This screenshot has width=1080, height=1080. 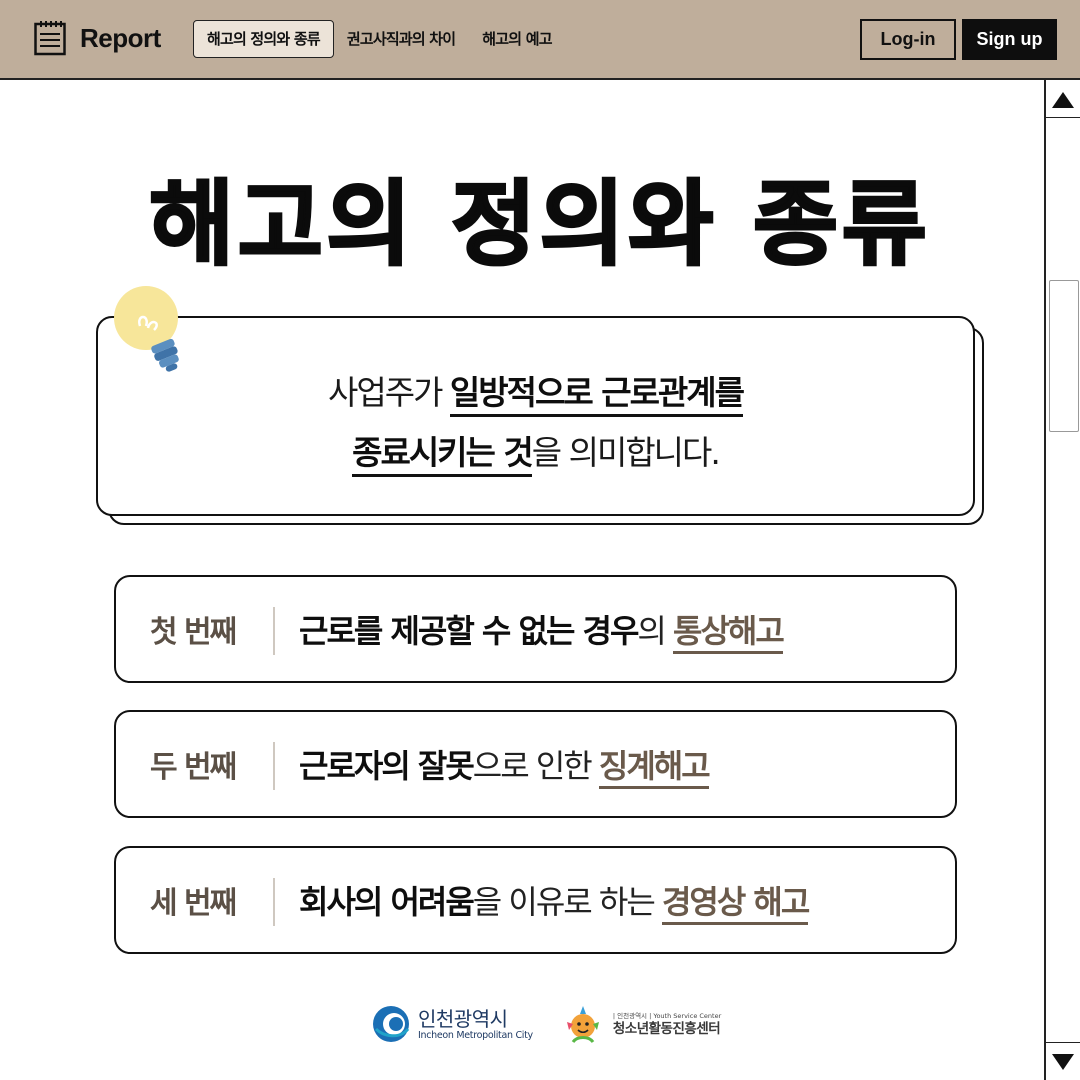 What do you see at coordinates (729, 633) in the screenshot?
I see `type-name: 통상해고` at bounding box center [729, 633].